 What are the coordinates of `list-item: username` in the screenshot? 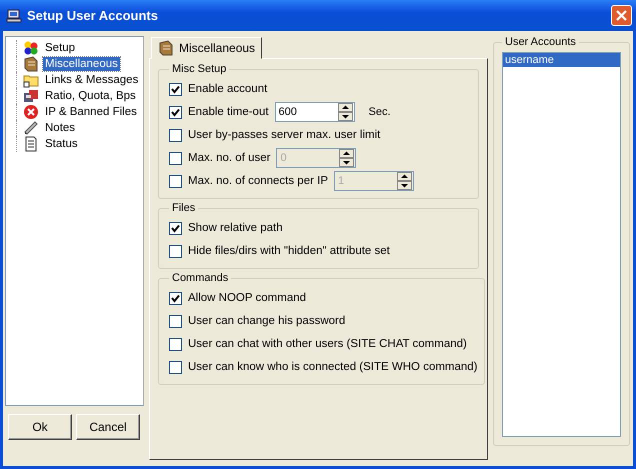 It's located at (561, 60).